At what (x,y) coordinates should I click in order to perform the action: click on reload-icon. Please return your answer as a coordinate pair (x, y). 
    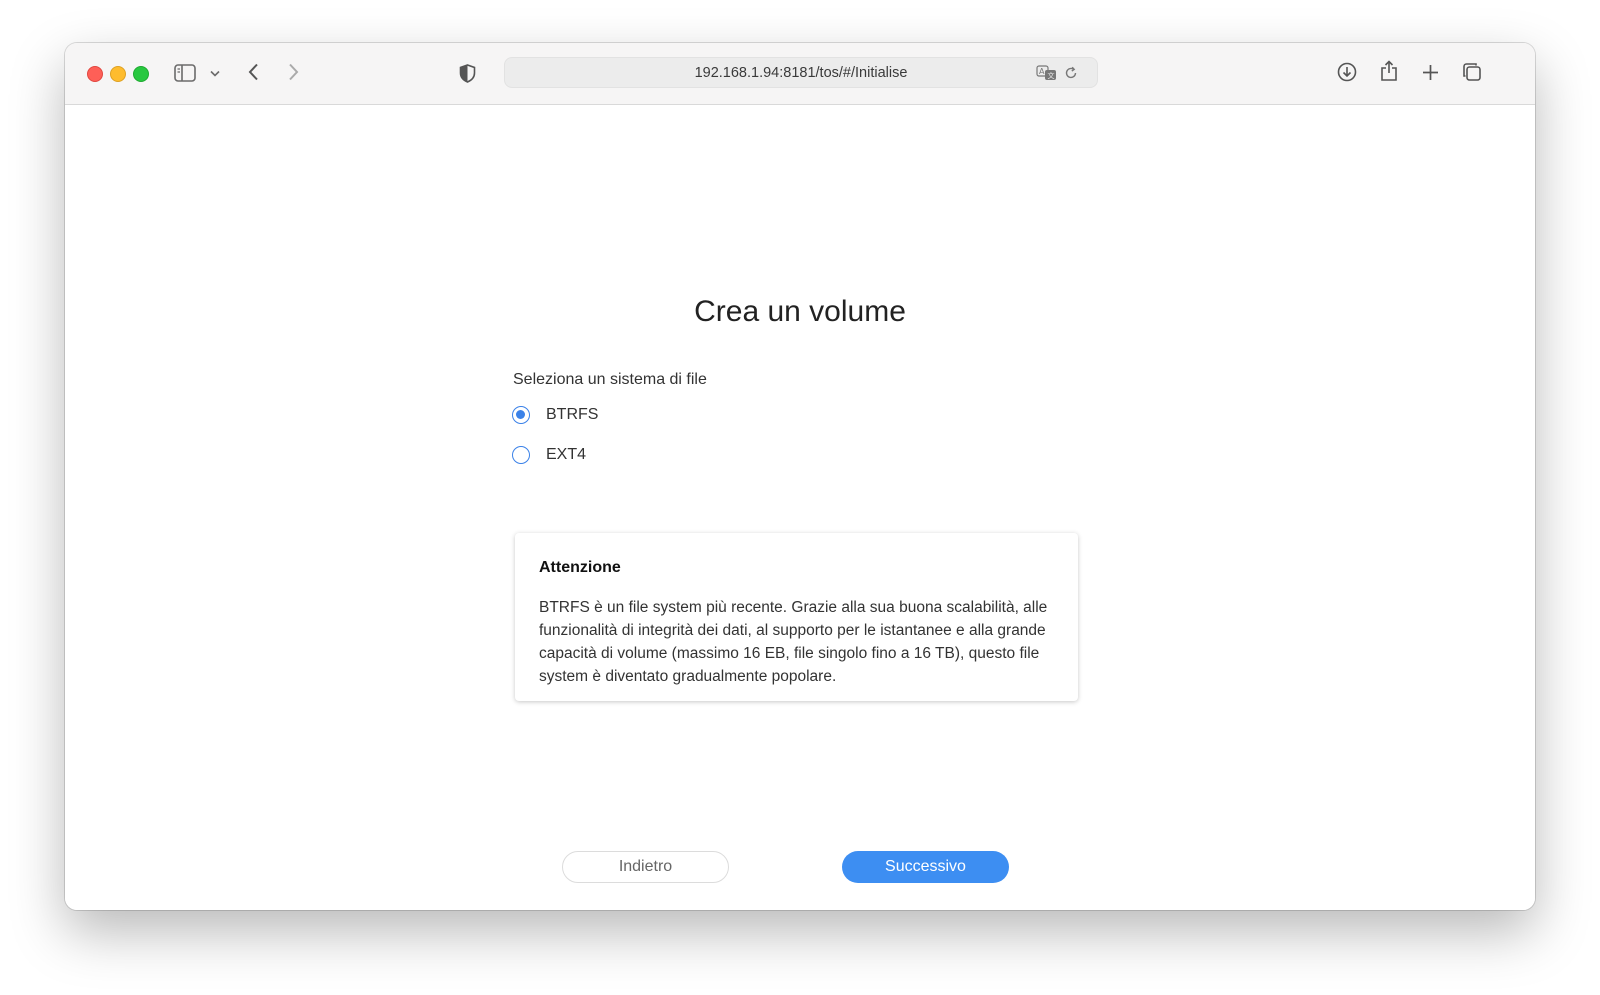
    Looking at the image, I should click on (1071, 75).